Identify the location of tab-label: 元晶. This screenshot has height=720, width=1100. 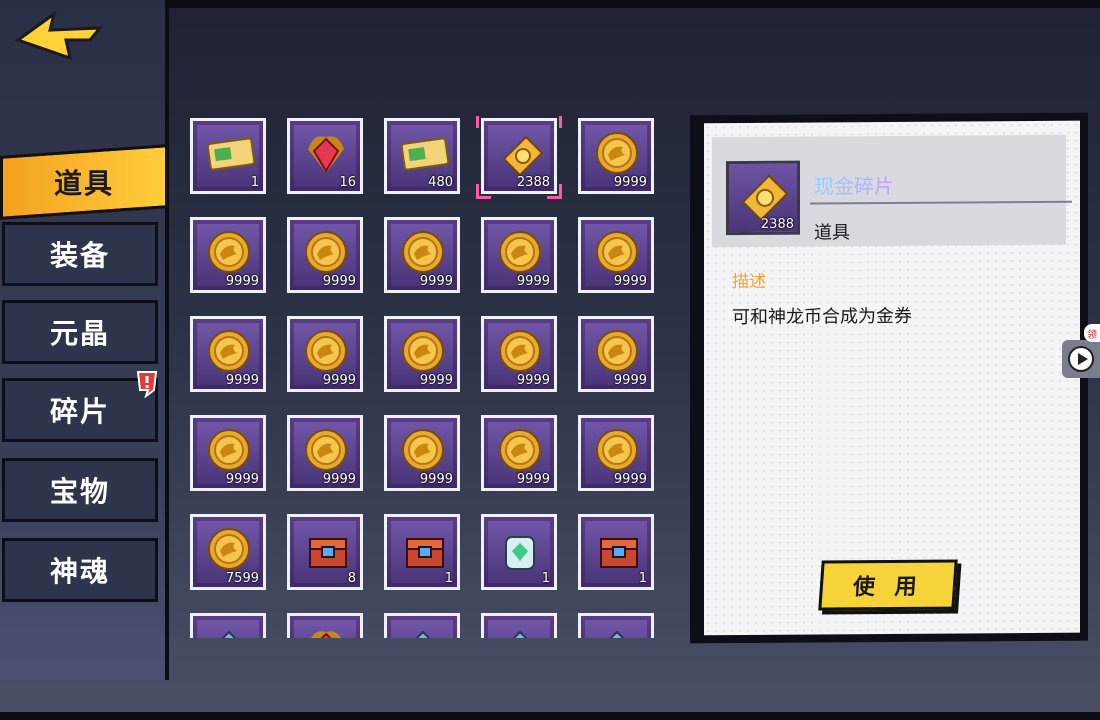
(79, 333).